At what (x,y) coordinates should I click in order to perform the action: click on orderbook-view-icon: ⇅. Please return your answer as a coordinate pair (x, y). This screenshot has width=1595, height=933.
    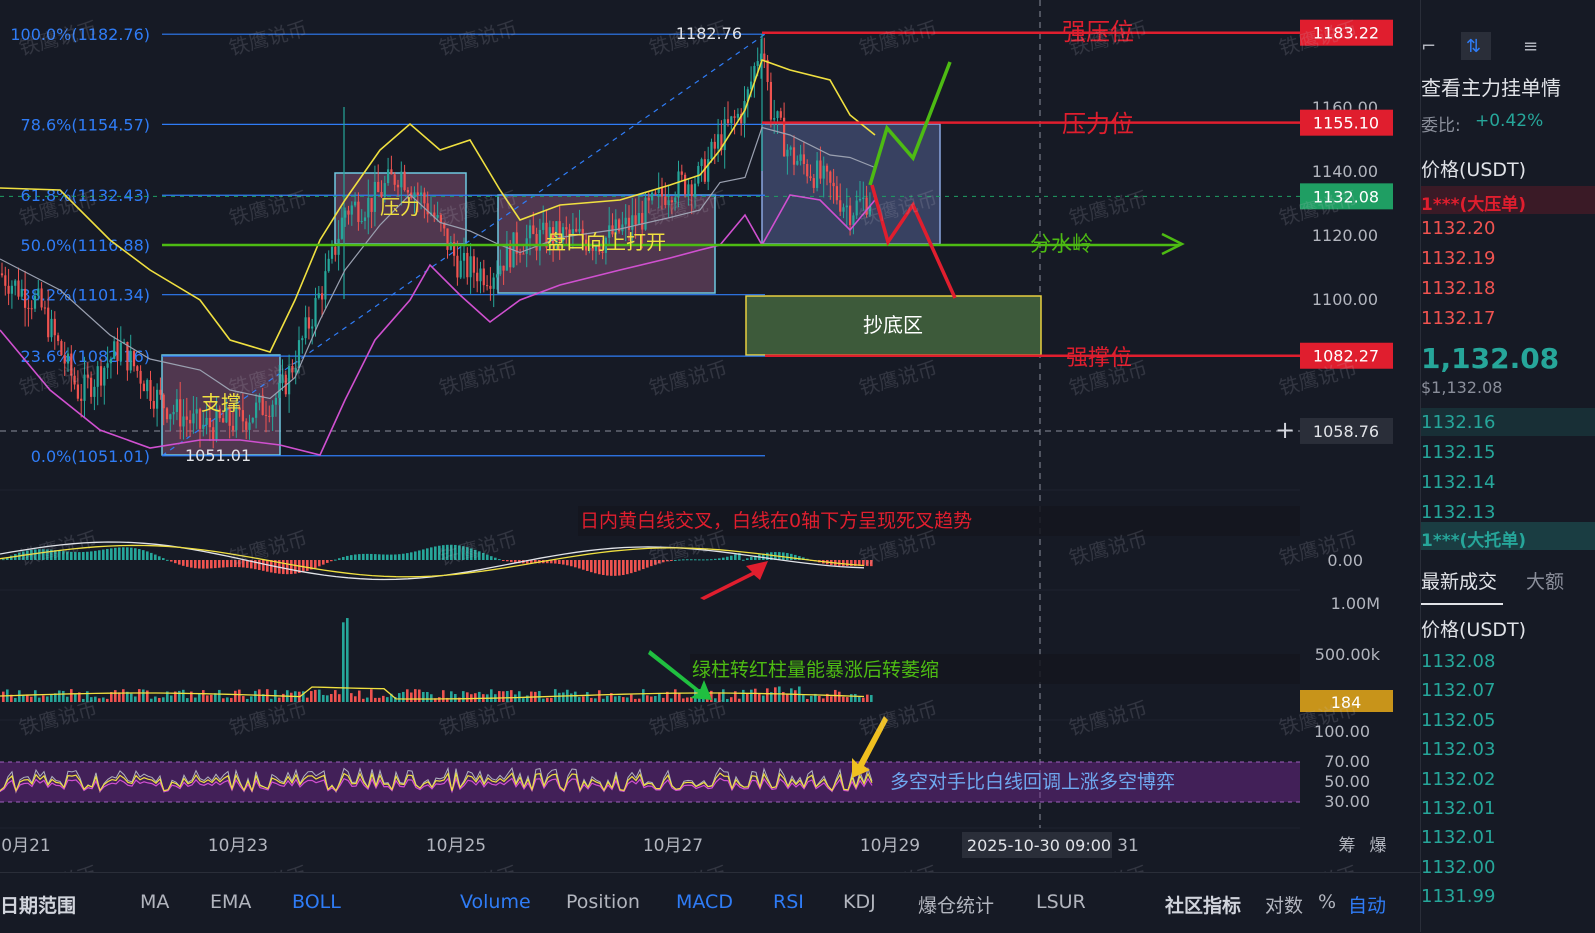
    Looking at the image, I should click on (1473, 46).